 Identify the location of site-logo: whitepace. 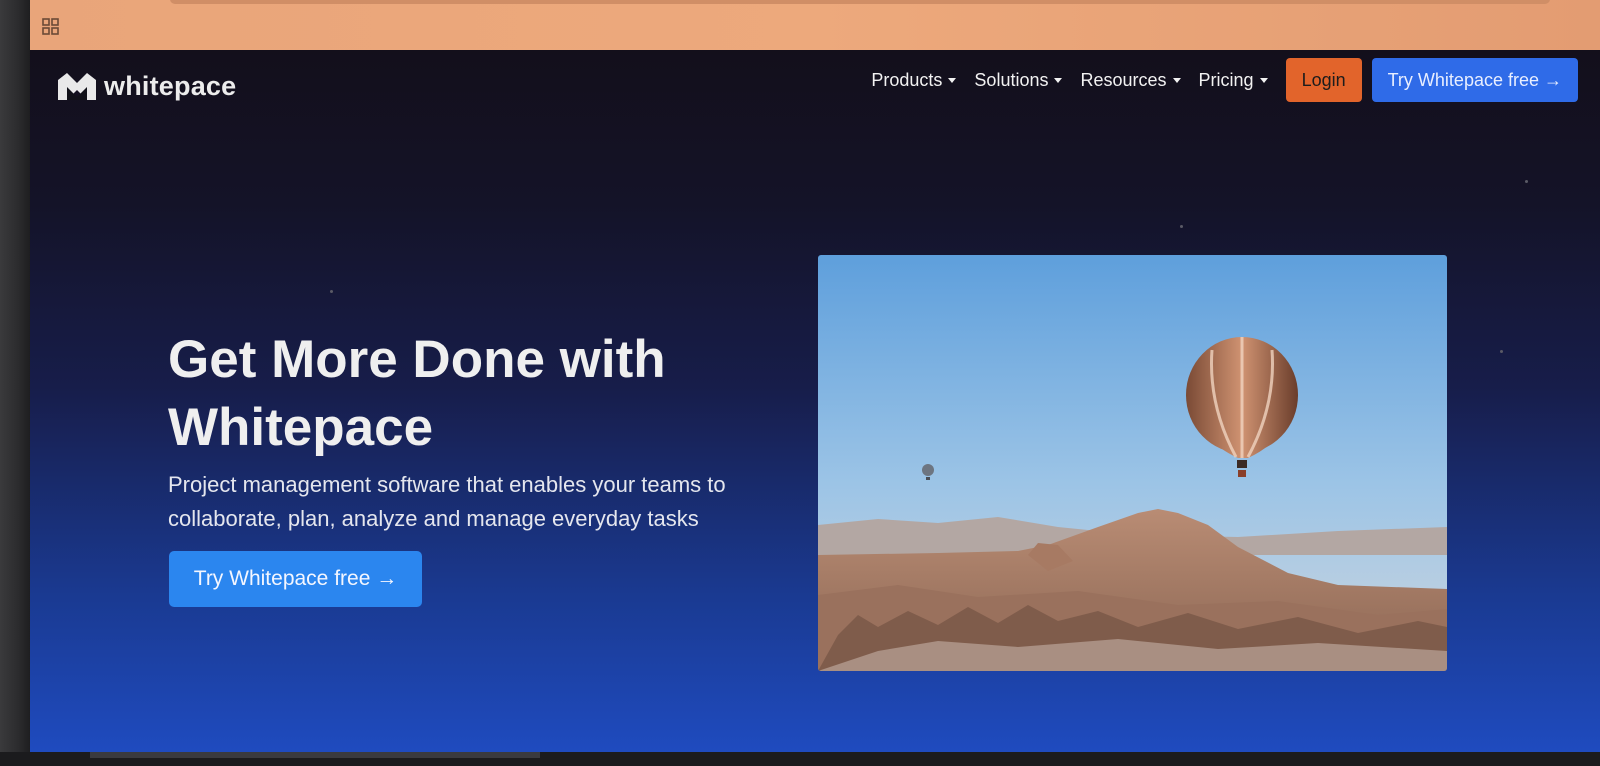
(147, 86).